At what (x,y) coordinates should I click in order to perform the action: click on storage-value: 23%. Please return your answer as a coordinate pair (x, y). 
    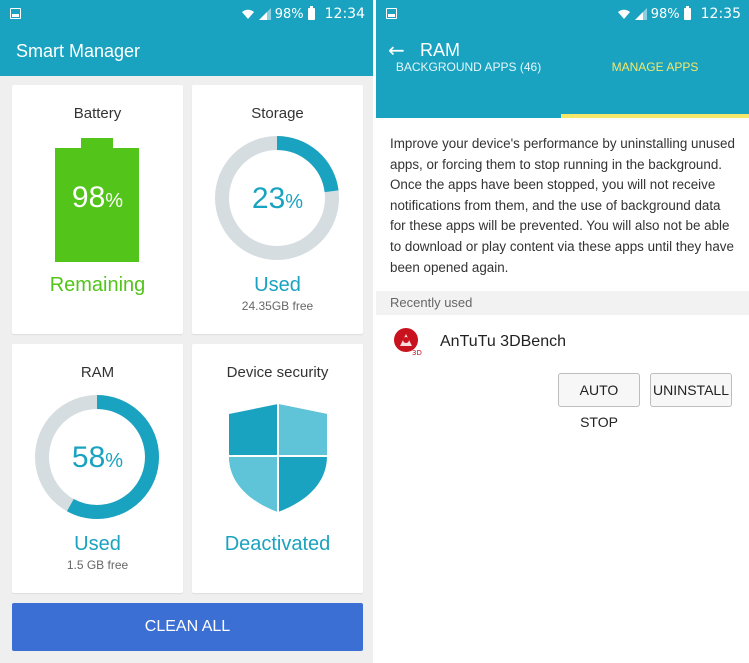
    Looking at the image, I should click on (277, 198).